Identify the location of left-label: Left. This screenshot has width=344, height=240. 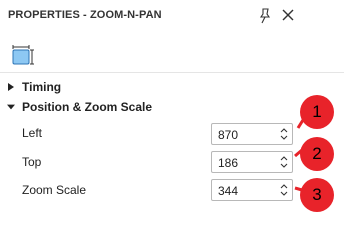
(32, 133).